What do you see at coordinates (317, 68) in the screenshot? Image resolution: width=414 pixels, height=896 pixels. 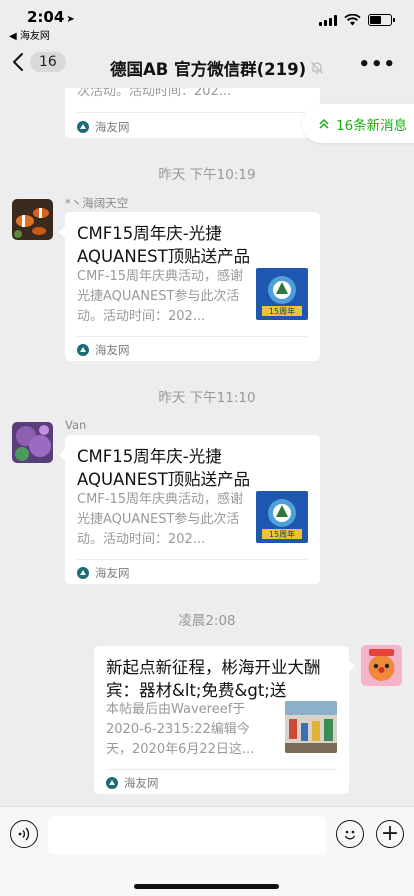 I see `bell-off-icon` at bounding box center [317, 68].